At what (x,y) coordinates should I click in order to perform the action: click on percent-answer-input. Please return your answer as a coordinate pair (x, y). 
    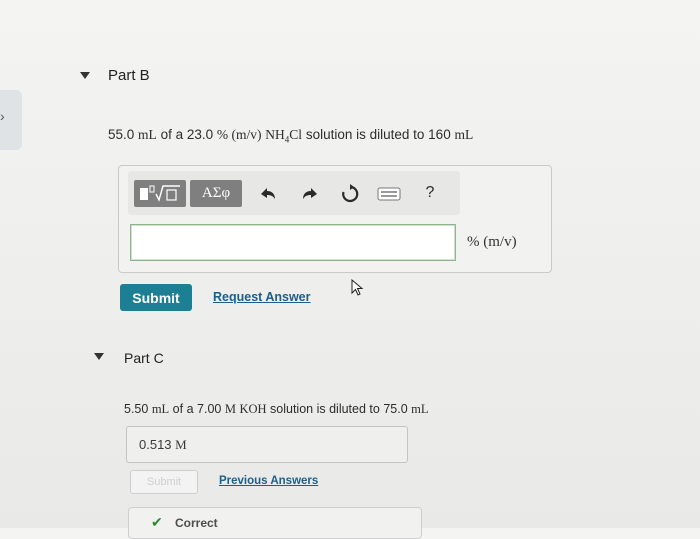
    Looking at the image, I should click on (293, 242).